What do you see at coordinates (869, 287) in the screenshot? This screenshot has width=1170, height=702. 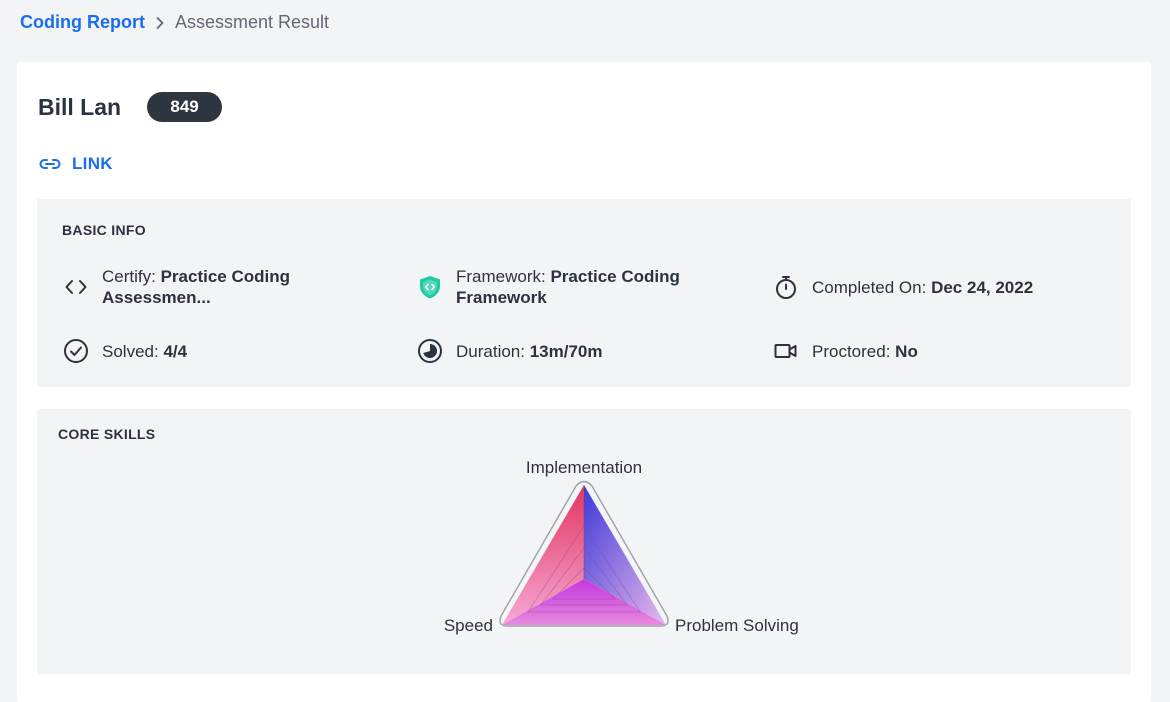 I see `completed-label: Completed On:` at bounding box center [869, 287].